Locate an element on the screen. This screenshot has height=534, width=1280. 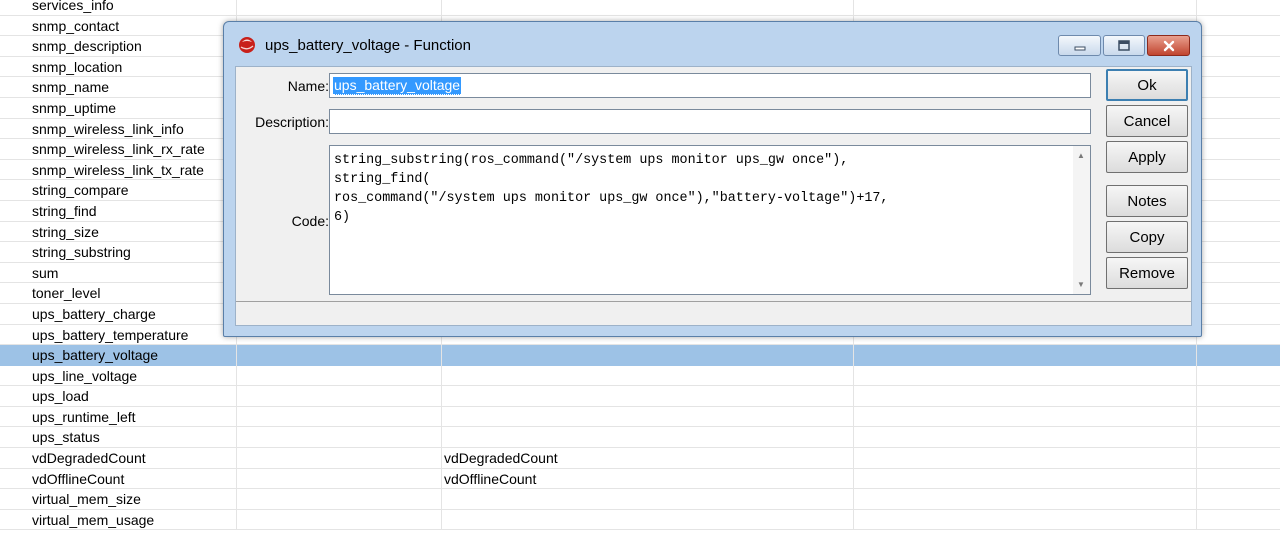
list-row: ups_line_voltage is located at coordinates (640, 376).